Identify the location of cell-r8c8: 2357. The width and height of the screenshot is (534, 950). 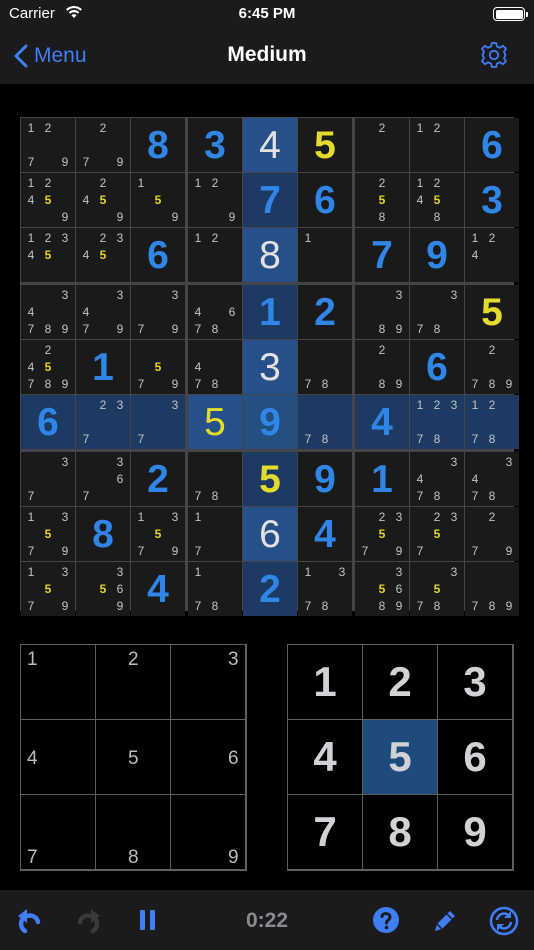
(437, 534).